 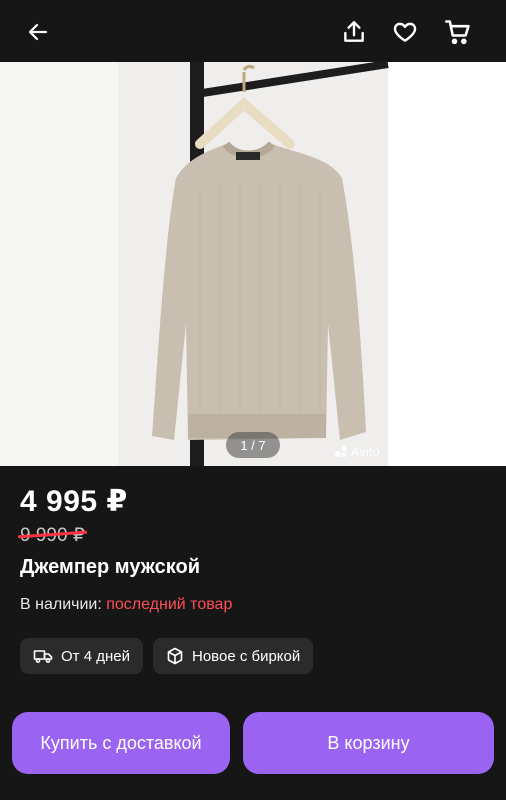 What do you see at coordinates (121, 743) in the screenshot?
I see `buy-with-delivery-button: Купить с доставкой` at bounding box center [121, 743].